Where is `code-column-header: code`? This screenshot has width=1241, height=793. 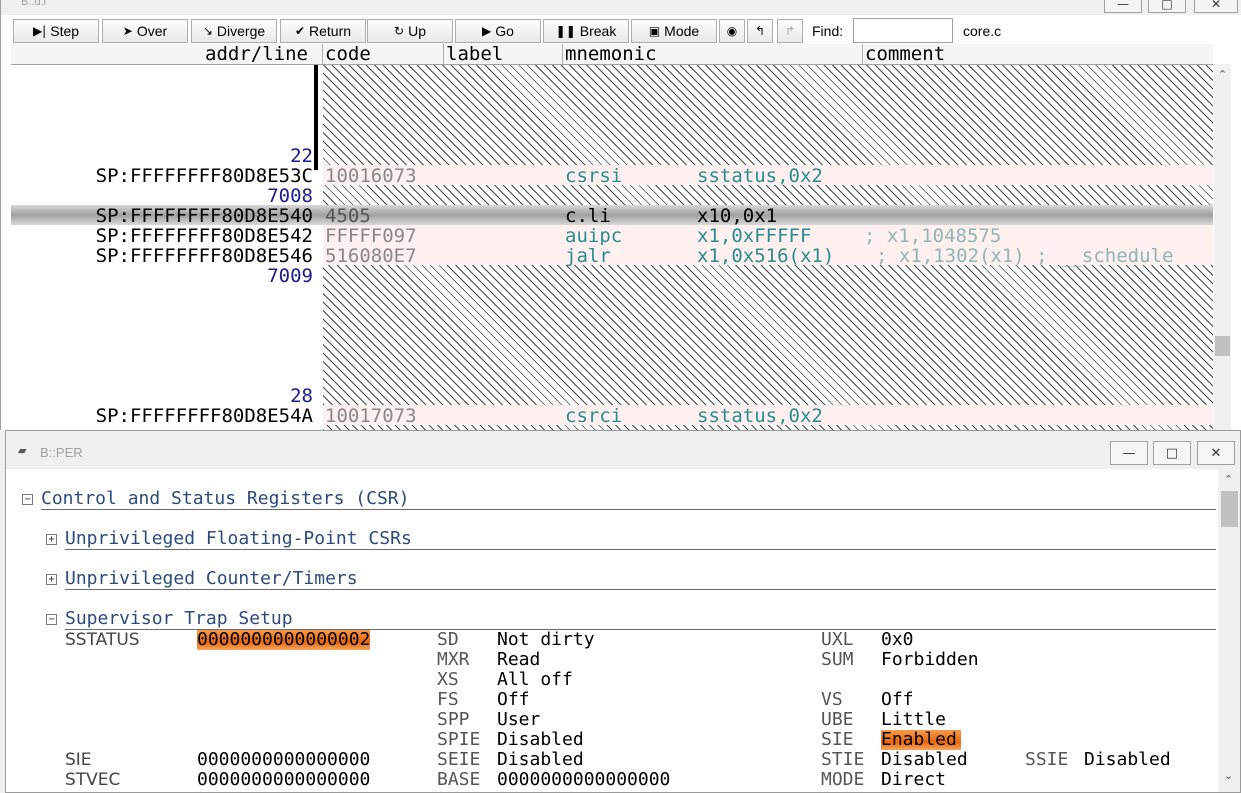 code-column-header: code is located at coordinates (348, 54).